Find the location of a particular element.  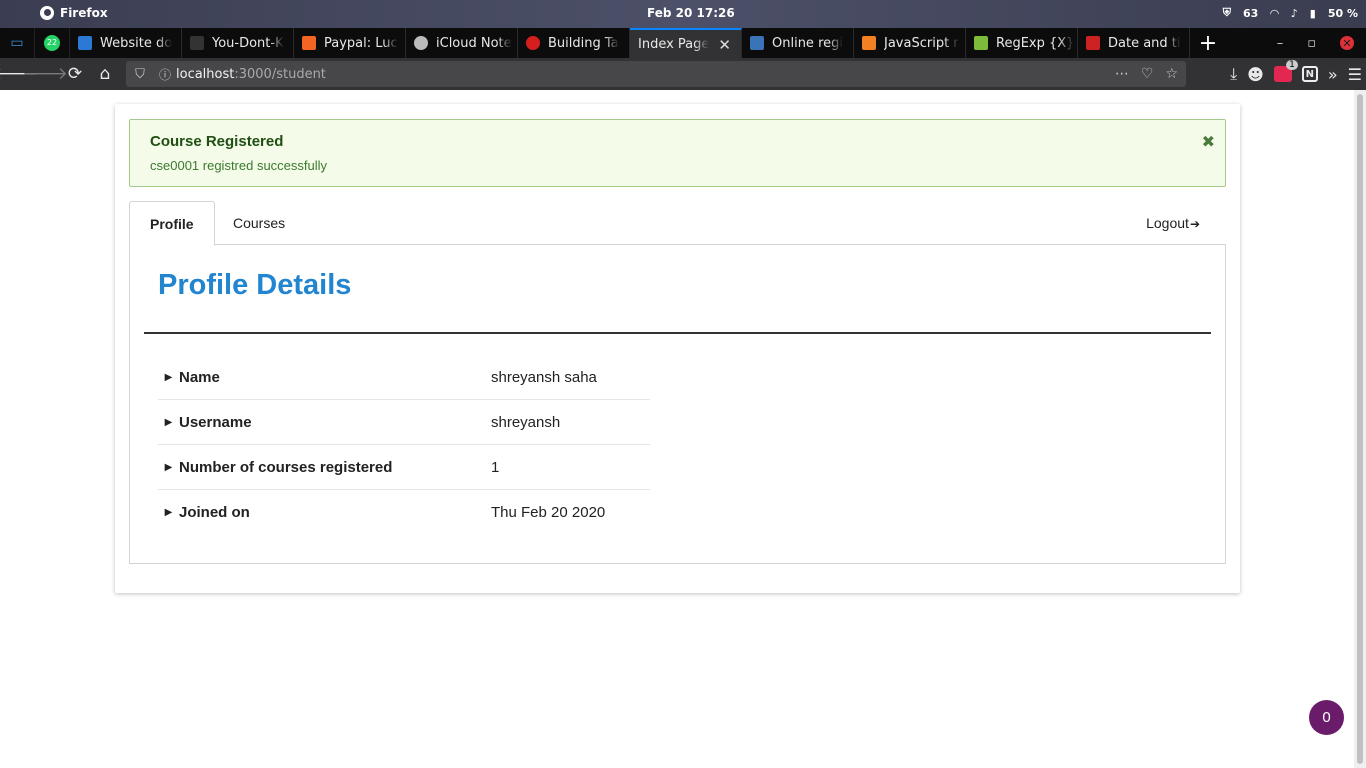

active-app-name: Firefox is located at coordinates (84, 13).